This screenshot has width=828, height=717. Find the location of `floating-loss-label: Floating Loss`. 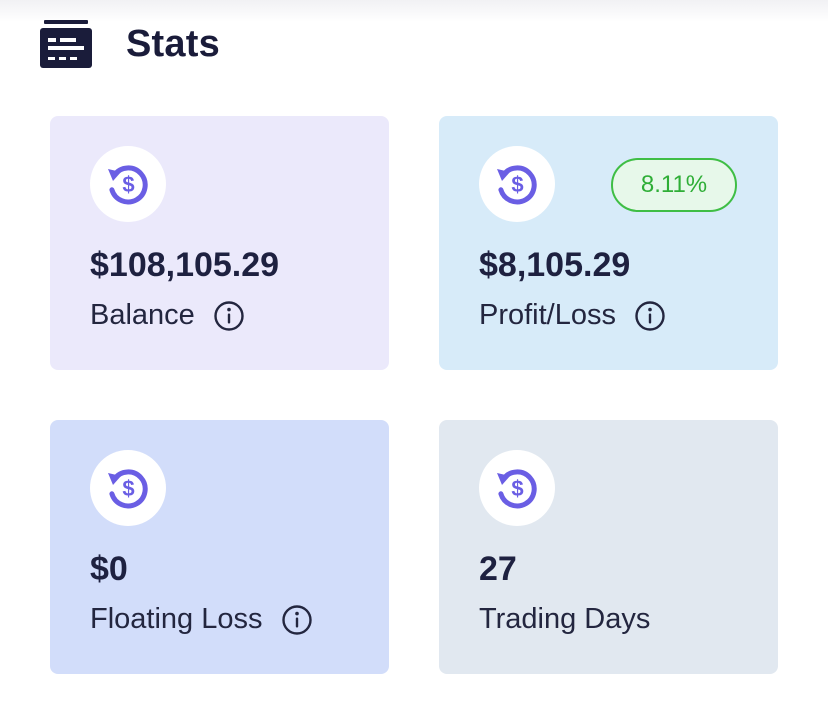

floating-loss-label: Floating Loss is located at coordinates (176, 619).